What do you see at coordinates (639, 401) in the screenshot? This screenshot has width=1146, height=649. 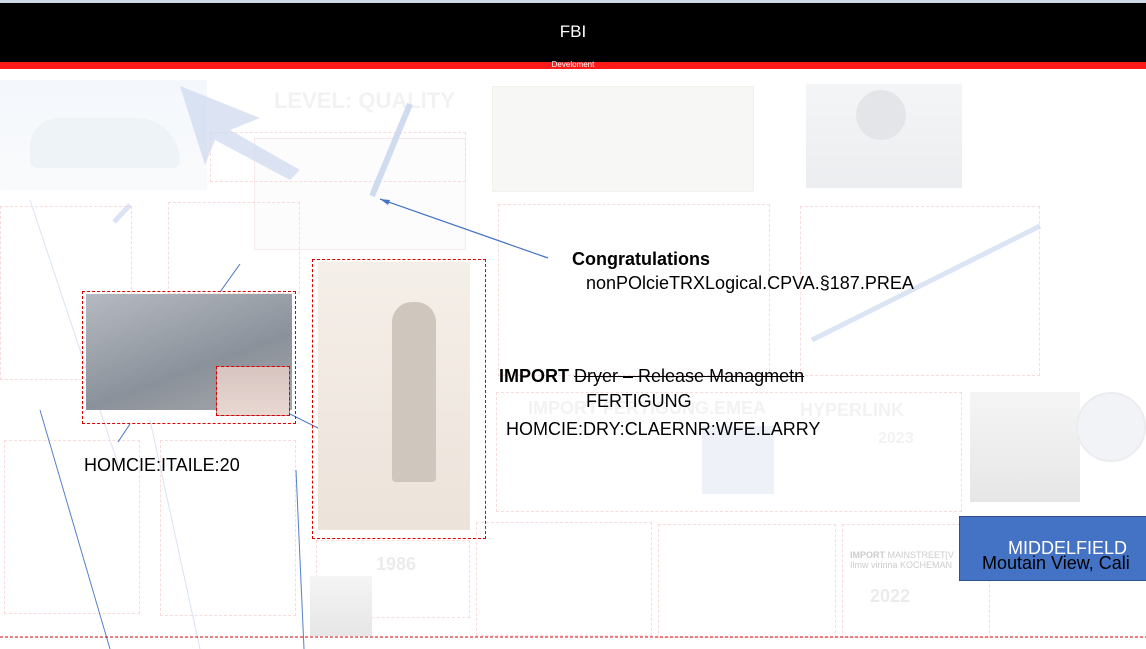 I see `fertigung-text: FERTIGUNG` at bounding box center [639, 401].